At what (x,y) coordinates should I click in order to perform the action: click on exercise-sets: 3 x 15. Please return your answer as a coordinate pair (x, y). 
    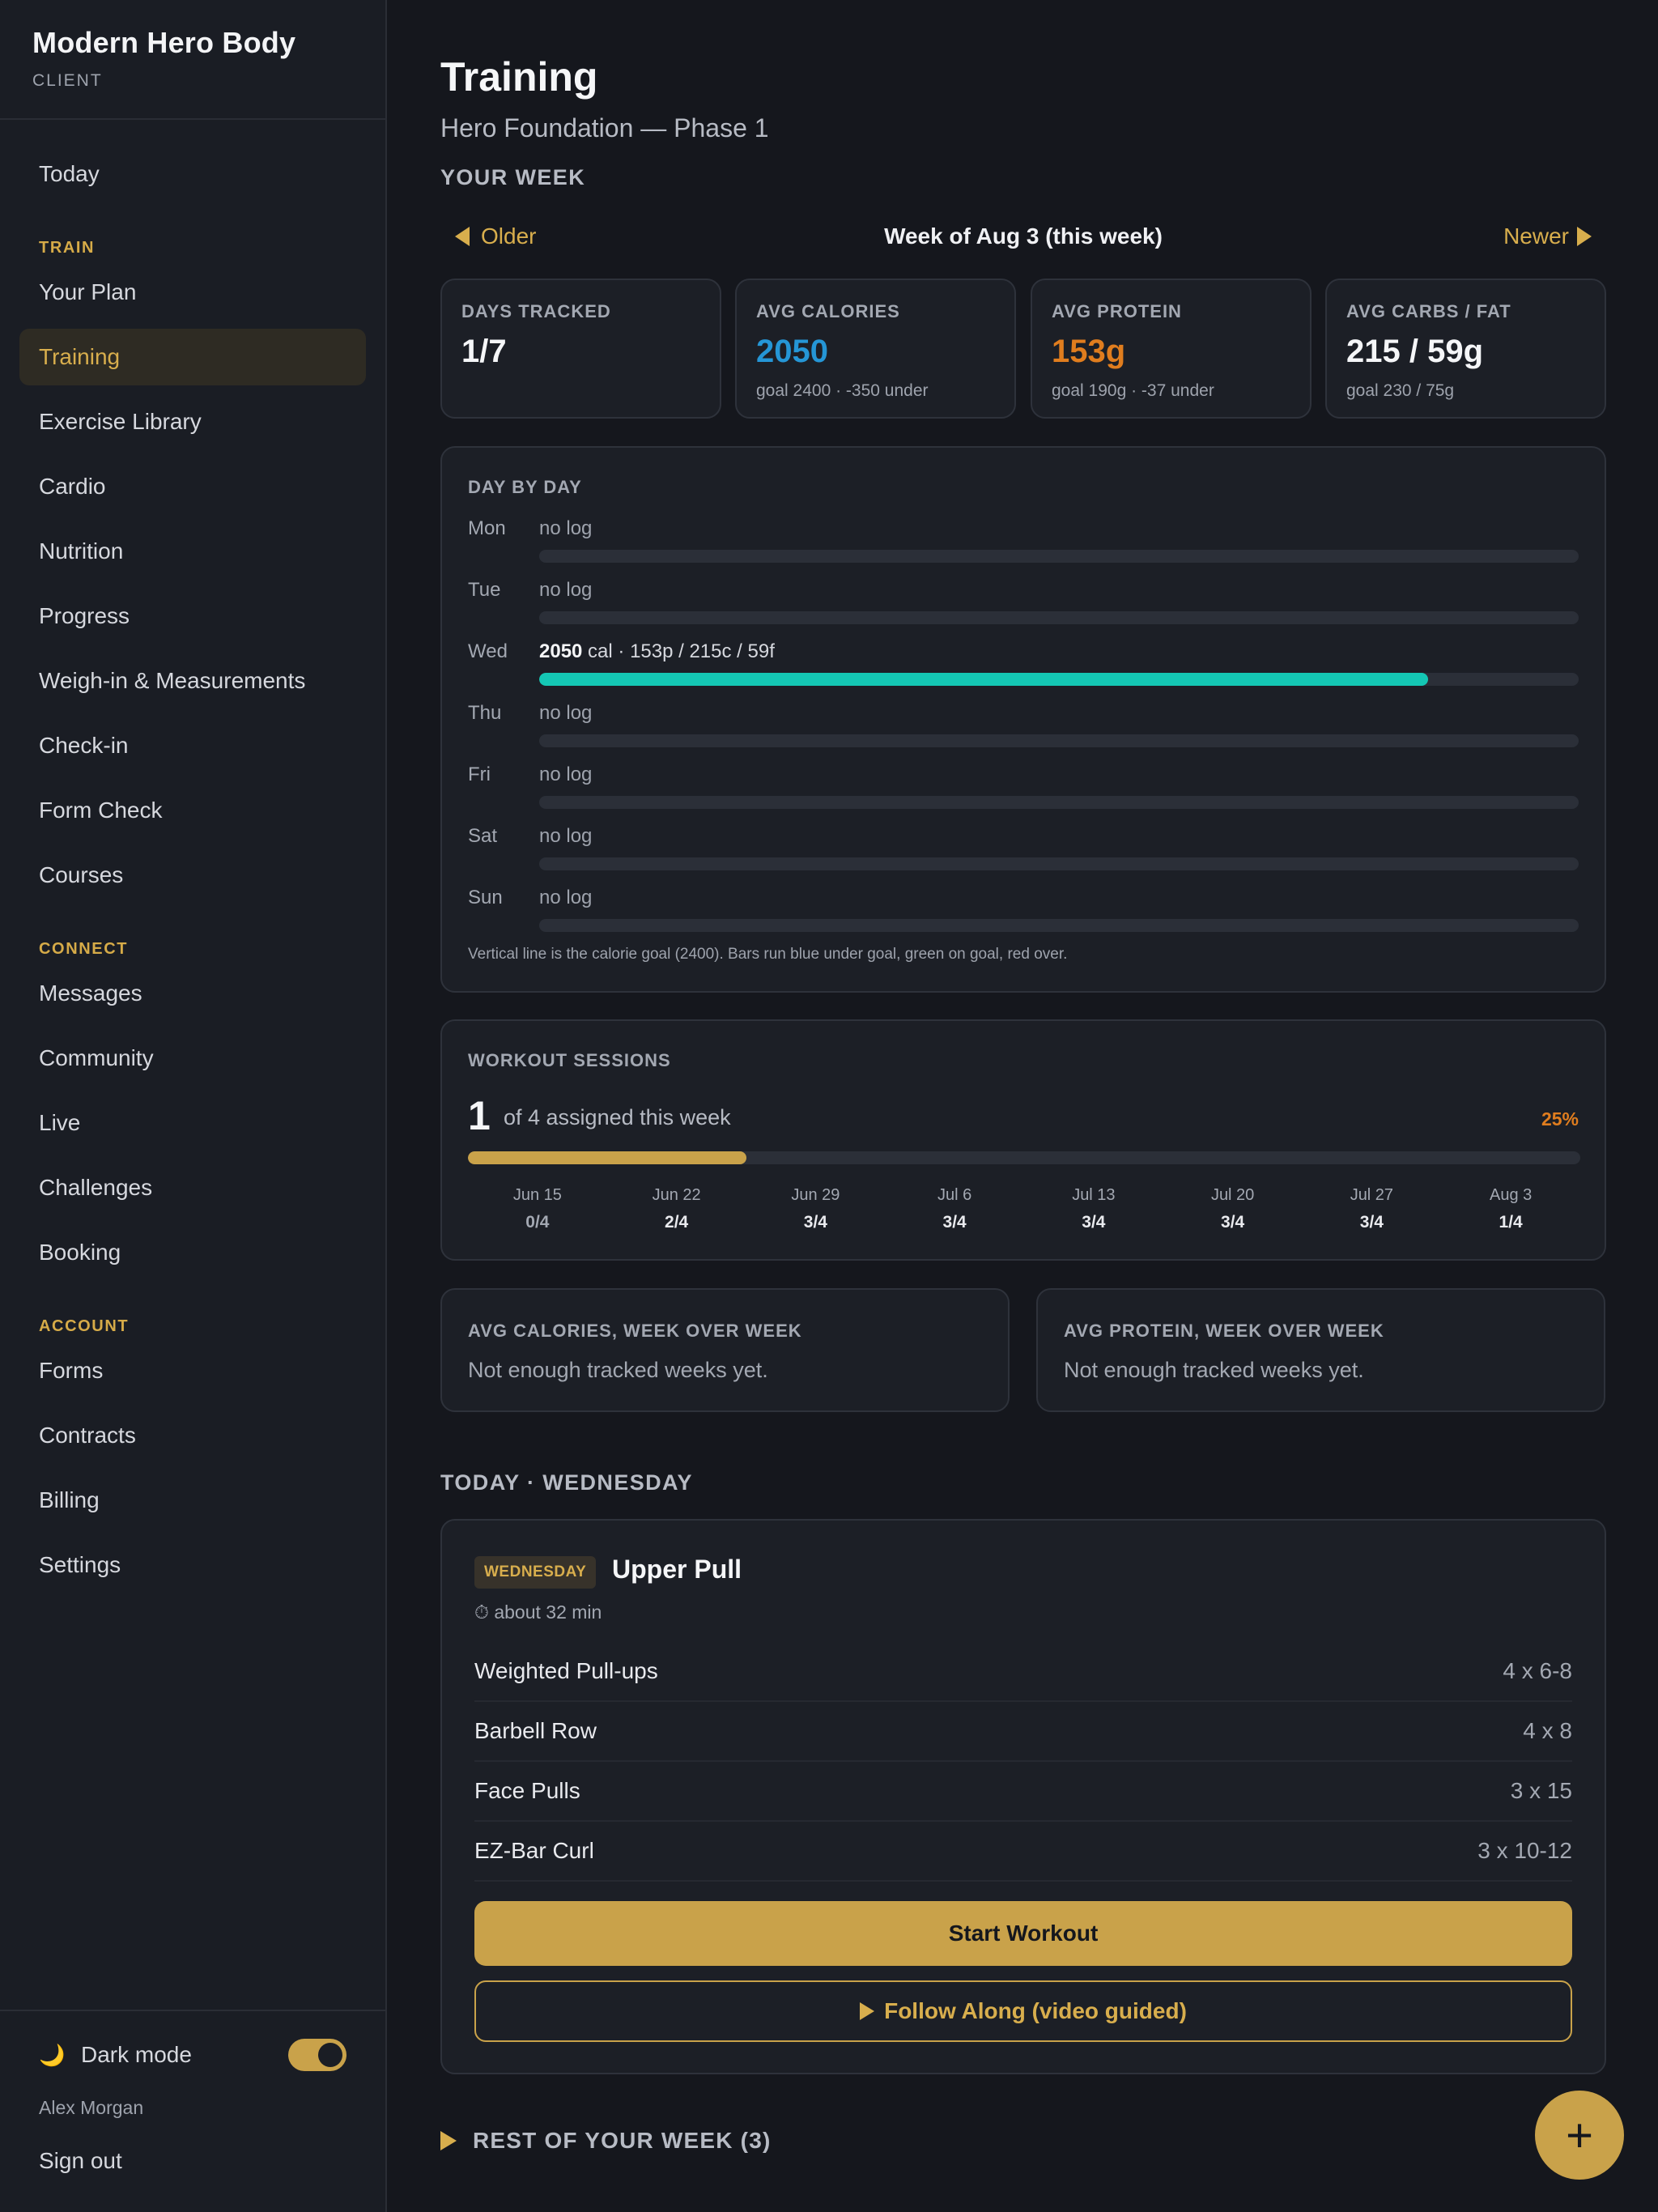
    Looking at the image, I should click on (1541, 1791).